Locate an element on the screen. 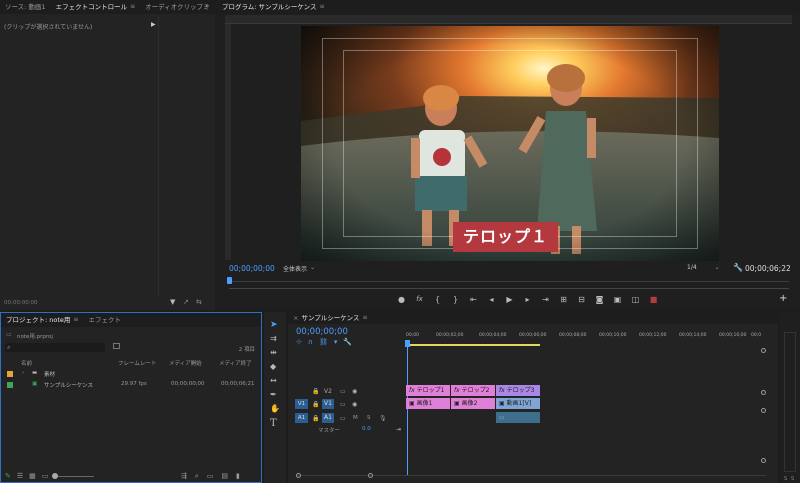  fit-select: 全体表示 ⌄ is located at coordinates (299, 268).